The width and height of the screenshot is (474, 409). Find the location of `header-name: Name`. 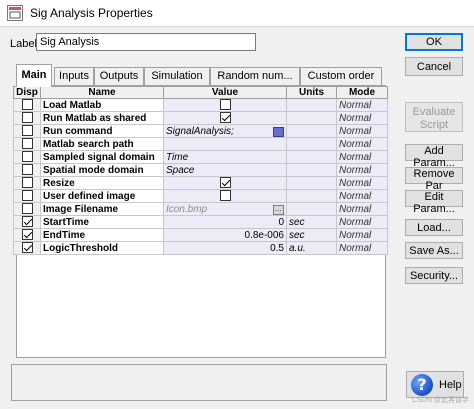

header-name: Name is located at coordinates (102, 92).